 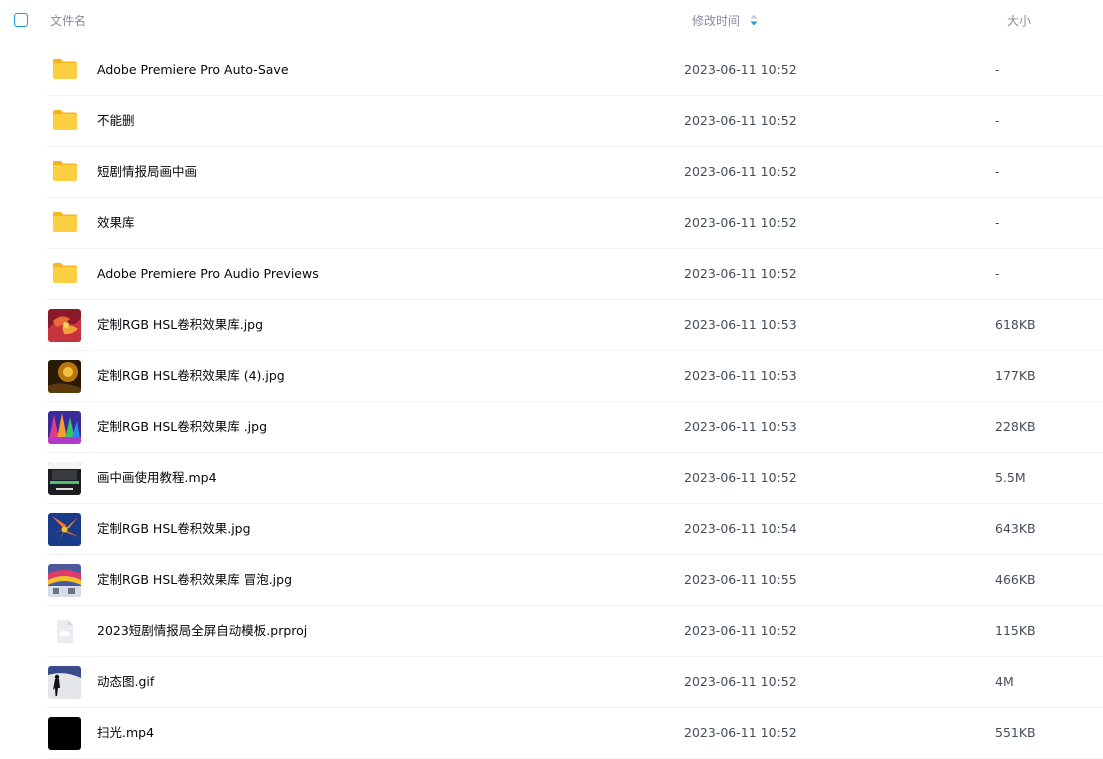 What do you see at coordinates (740, 579) in the screenshot?
I see `file-modified-time: 2023-06-11 10:55` at bounding box center [740, 579].